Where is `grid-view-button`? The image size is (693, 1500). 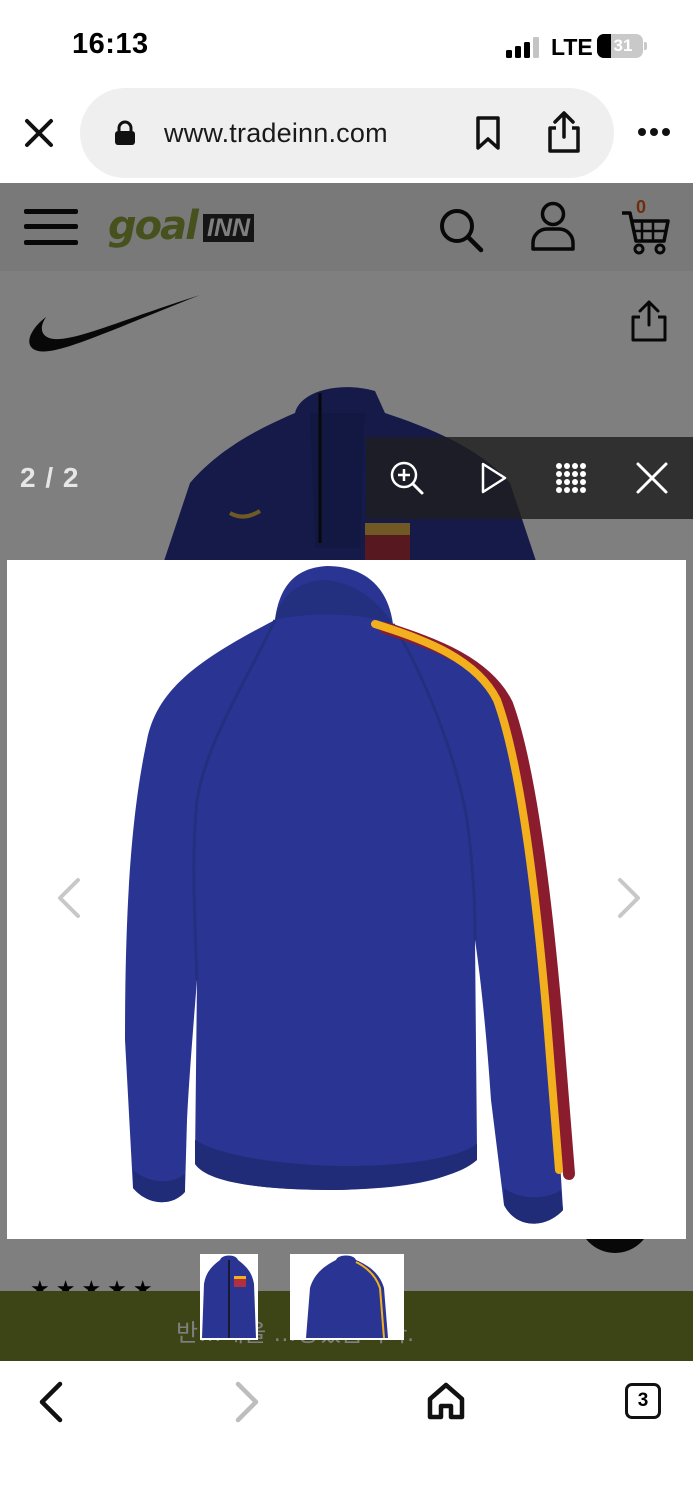
grid-view-button is located at coordinates (571, 478).